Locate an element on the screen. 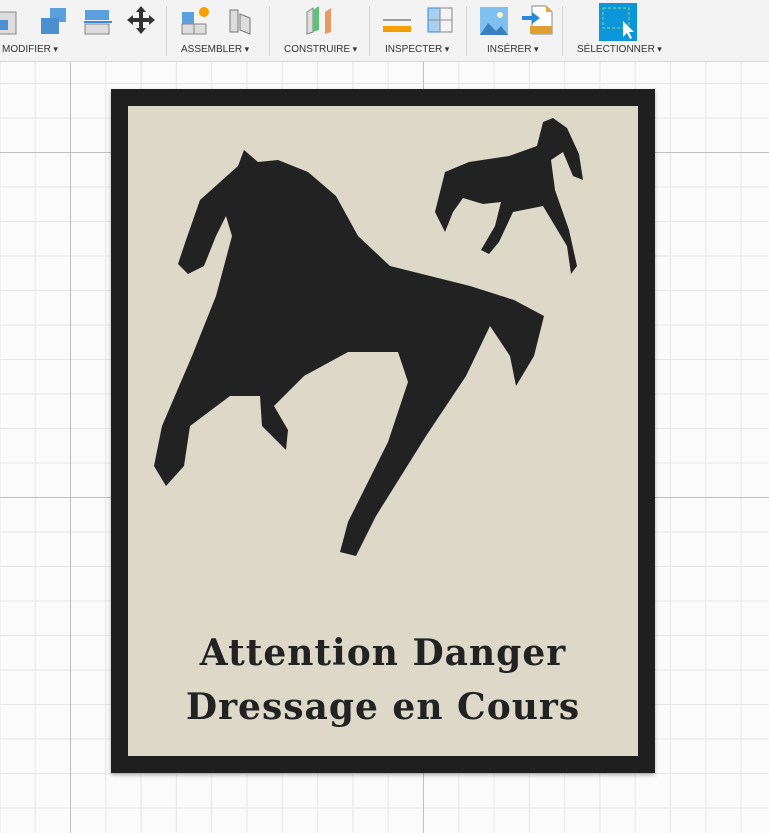  plaque-line-2: Dressage en Cours is located at coordinates (383, 707).